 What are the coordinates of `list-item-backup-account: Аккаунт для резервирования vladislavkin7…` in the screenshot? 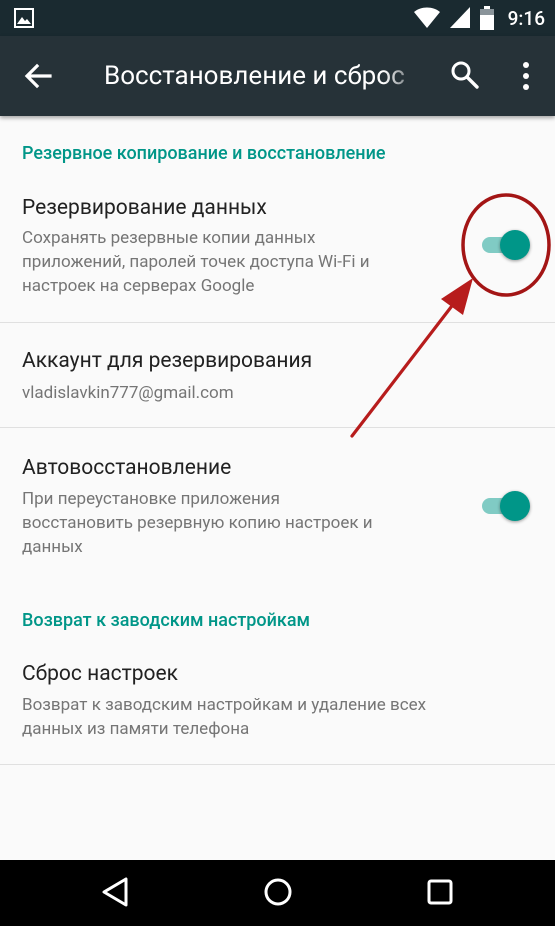 It's located at (277, 375).